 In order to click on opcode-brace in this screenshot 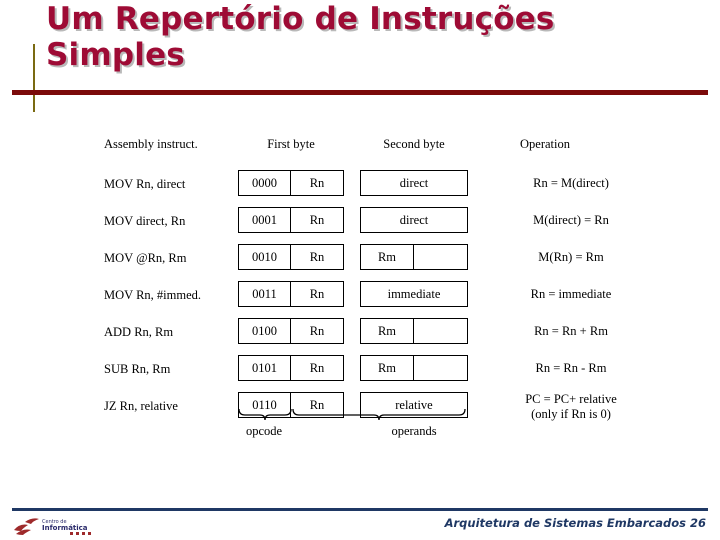, I will do `click(265, 414)`.